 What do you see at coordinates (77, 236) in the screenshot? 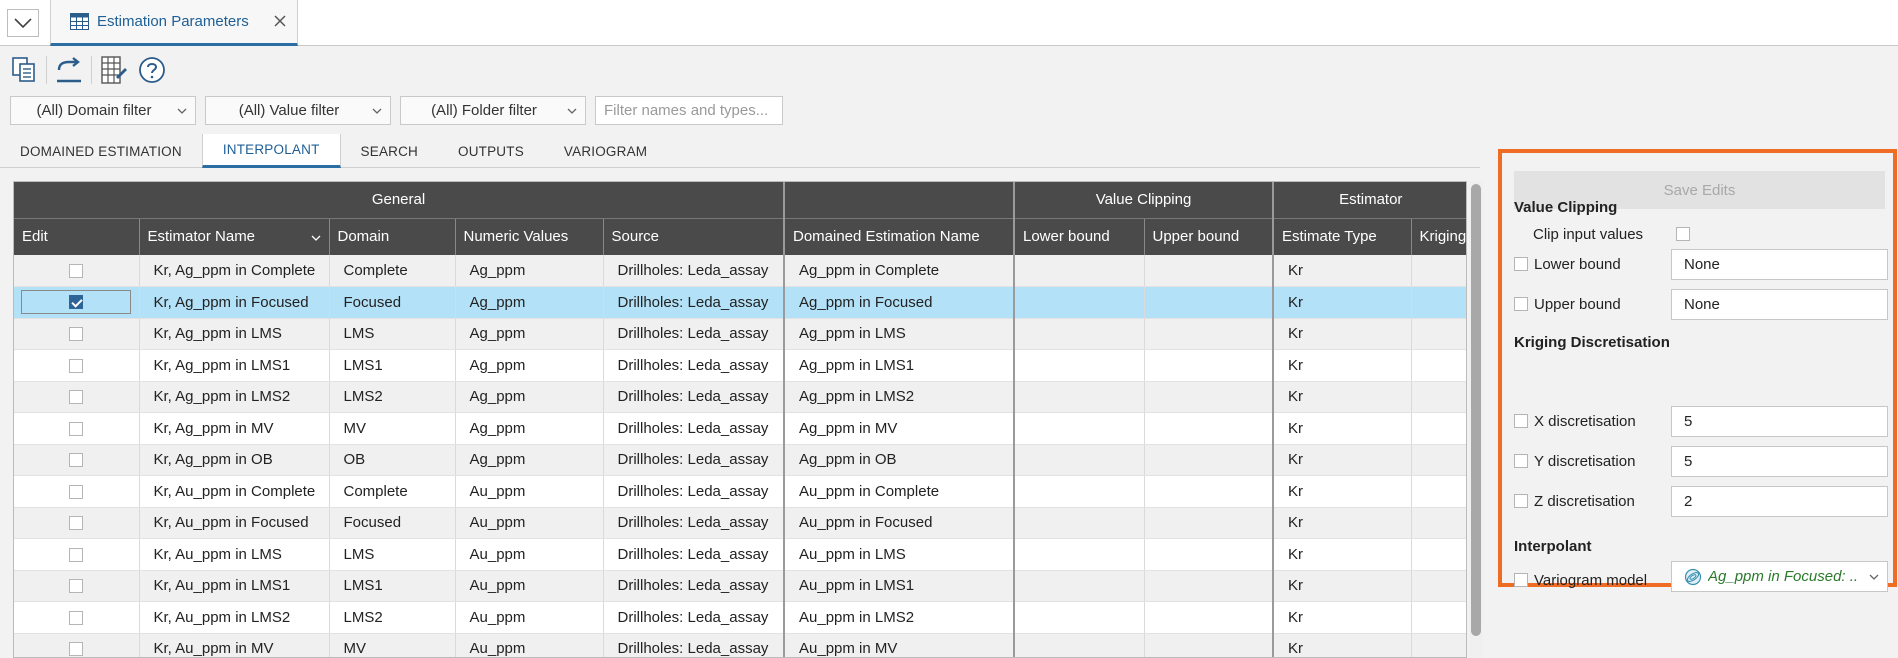
I see `col-edit: Edit` at bounding box center [77, 236].